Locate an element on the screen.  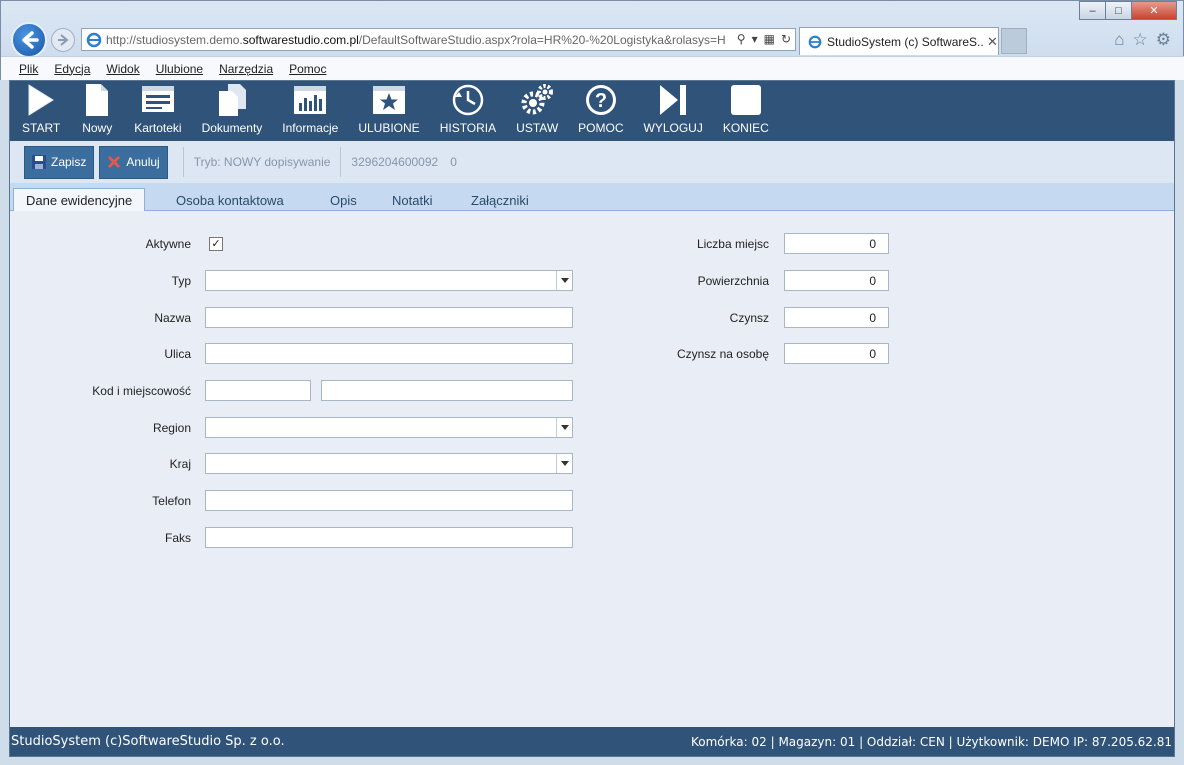
name-input is located at coordinates (389, 317).